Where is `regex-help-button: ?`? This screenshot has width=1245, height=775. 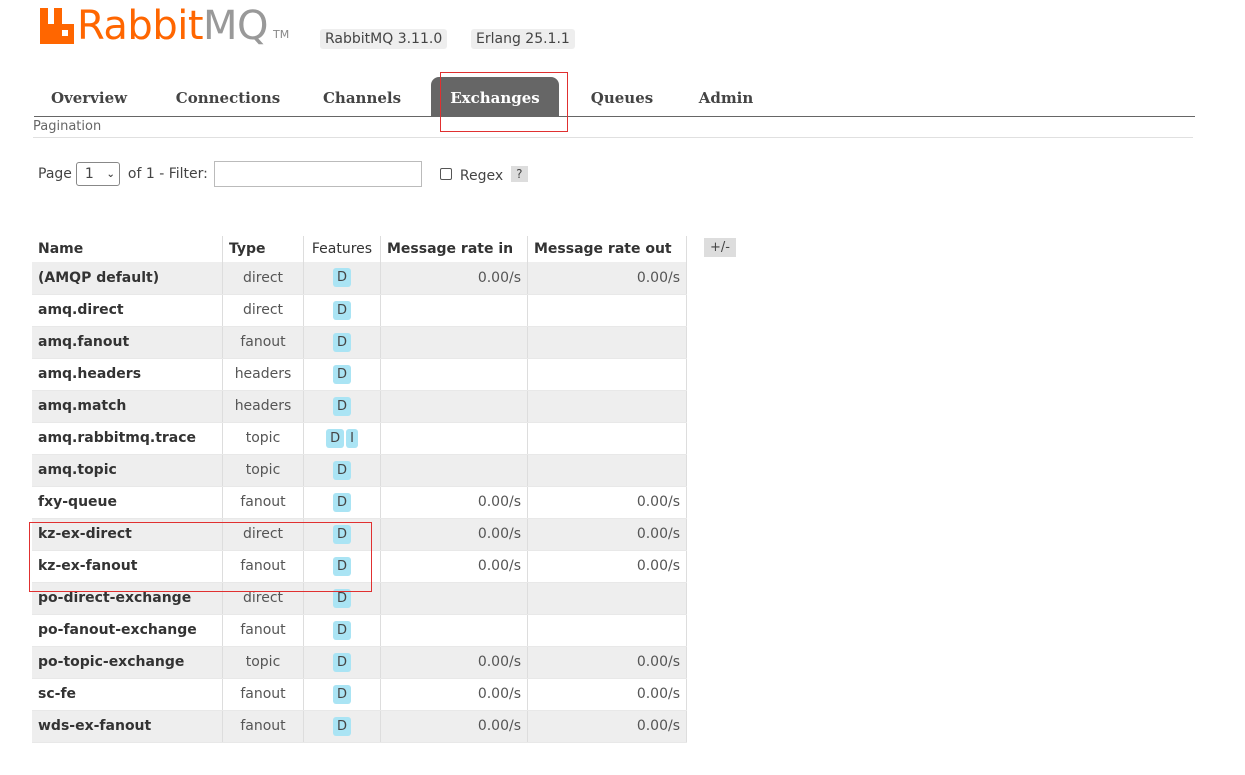 regex-help-button: ? is located at coordinates (519, 174).